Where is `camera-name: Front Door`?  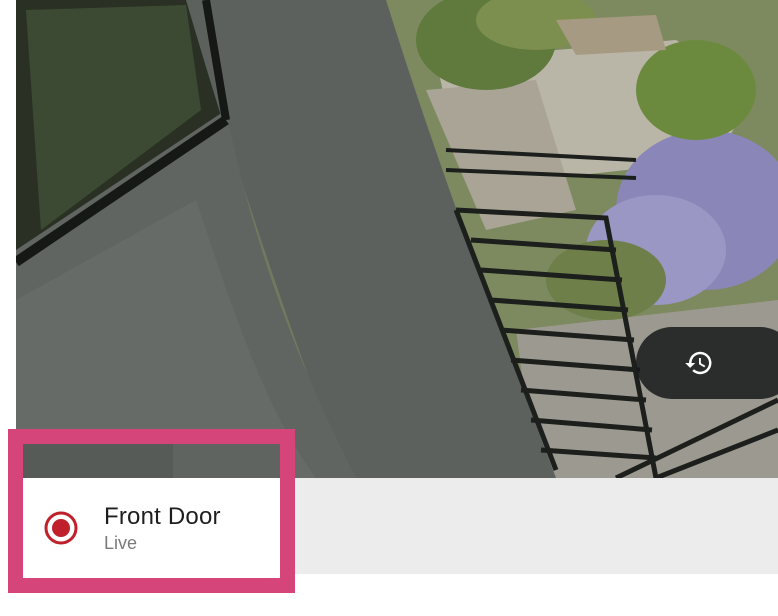 camera-name: Front Door is located at coordinates (162, 516).